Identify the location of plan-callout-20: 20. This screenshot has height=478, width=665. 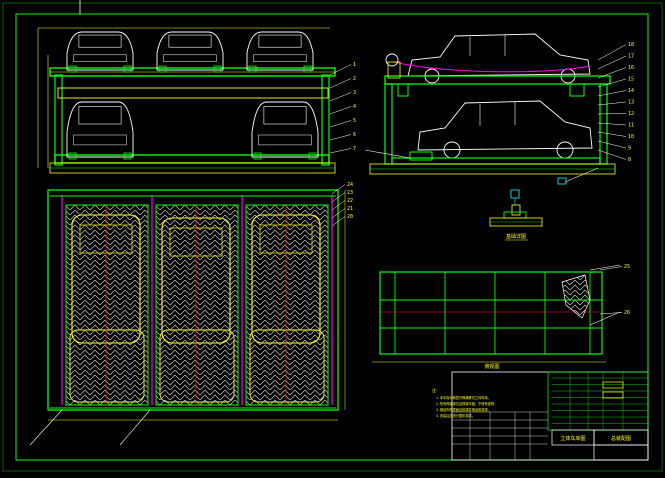
(350, 217).